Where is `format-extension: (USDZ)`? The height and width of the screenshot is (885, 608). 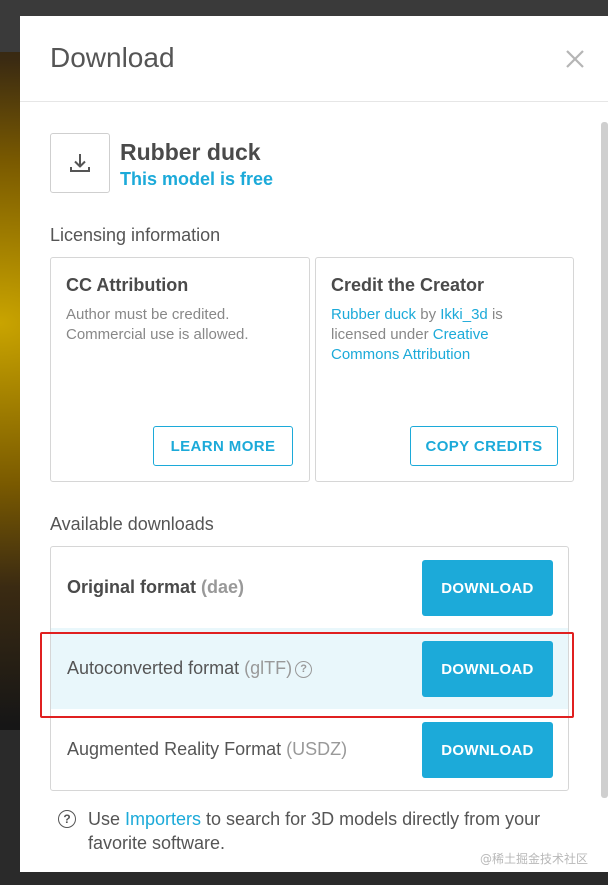
format-extension: (USDZ) is located at coordinates (317, 749).